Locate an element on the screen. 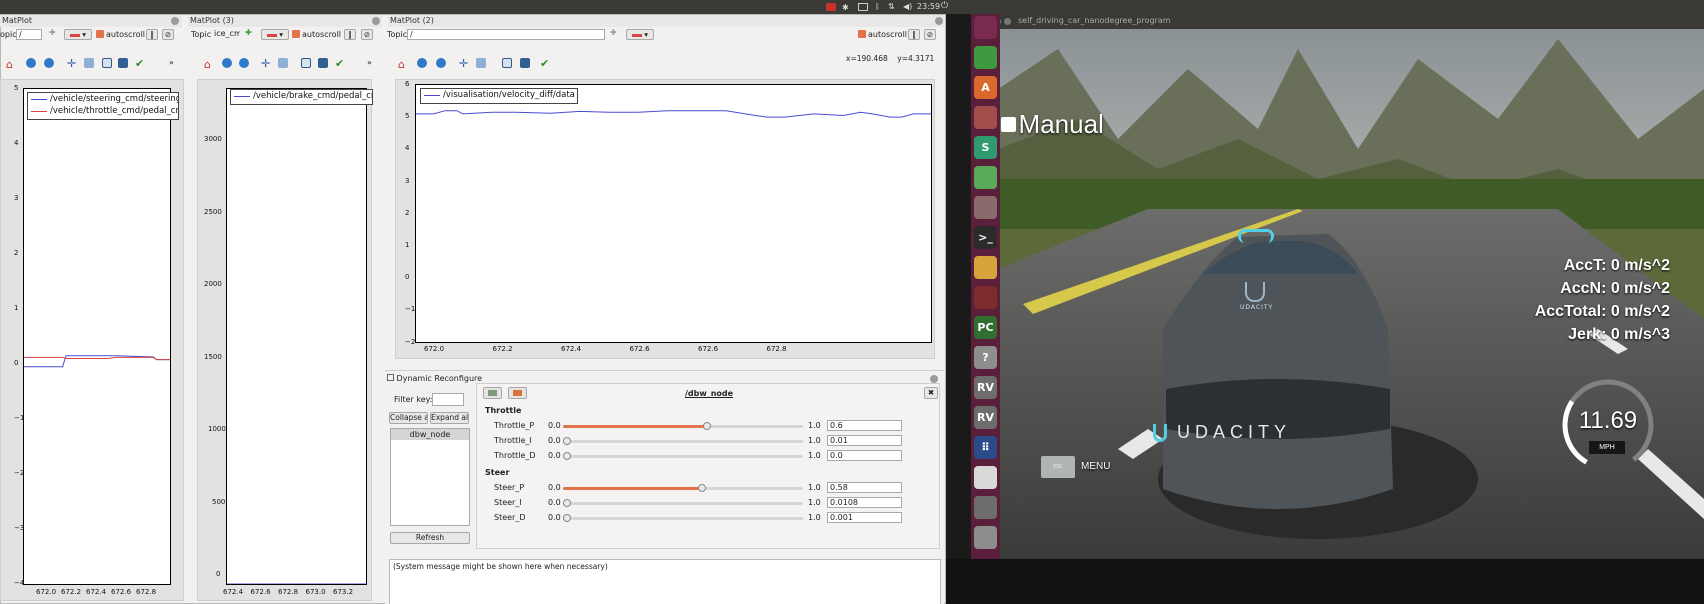 Image resolution: width=1704 pixels, height=604 pixels. media-icon is located at coordinates (985, 297).